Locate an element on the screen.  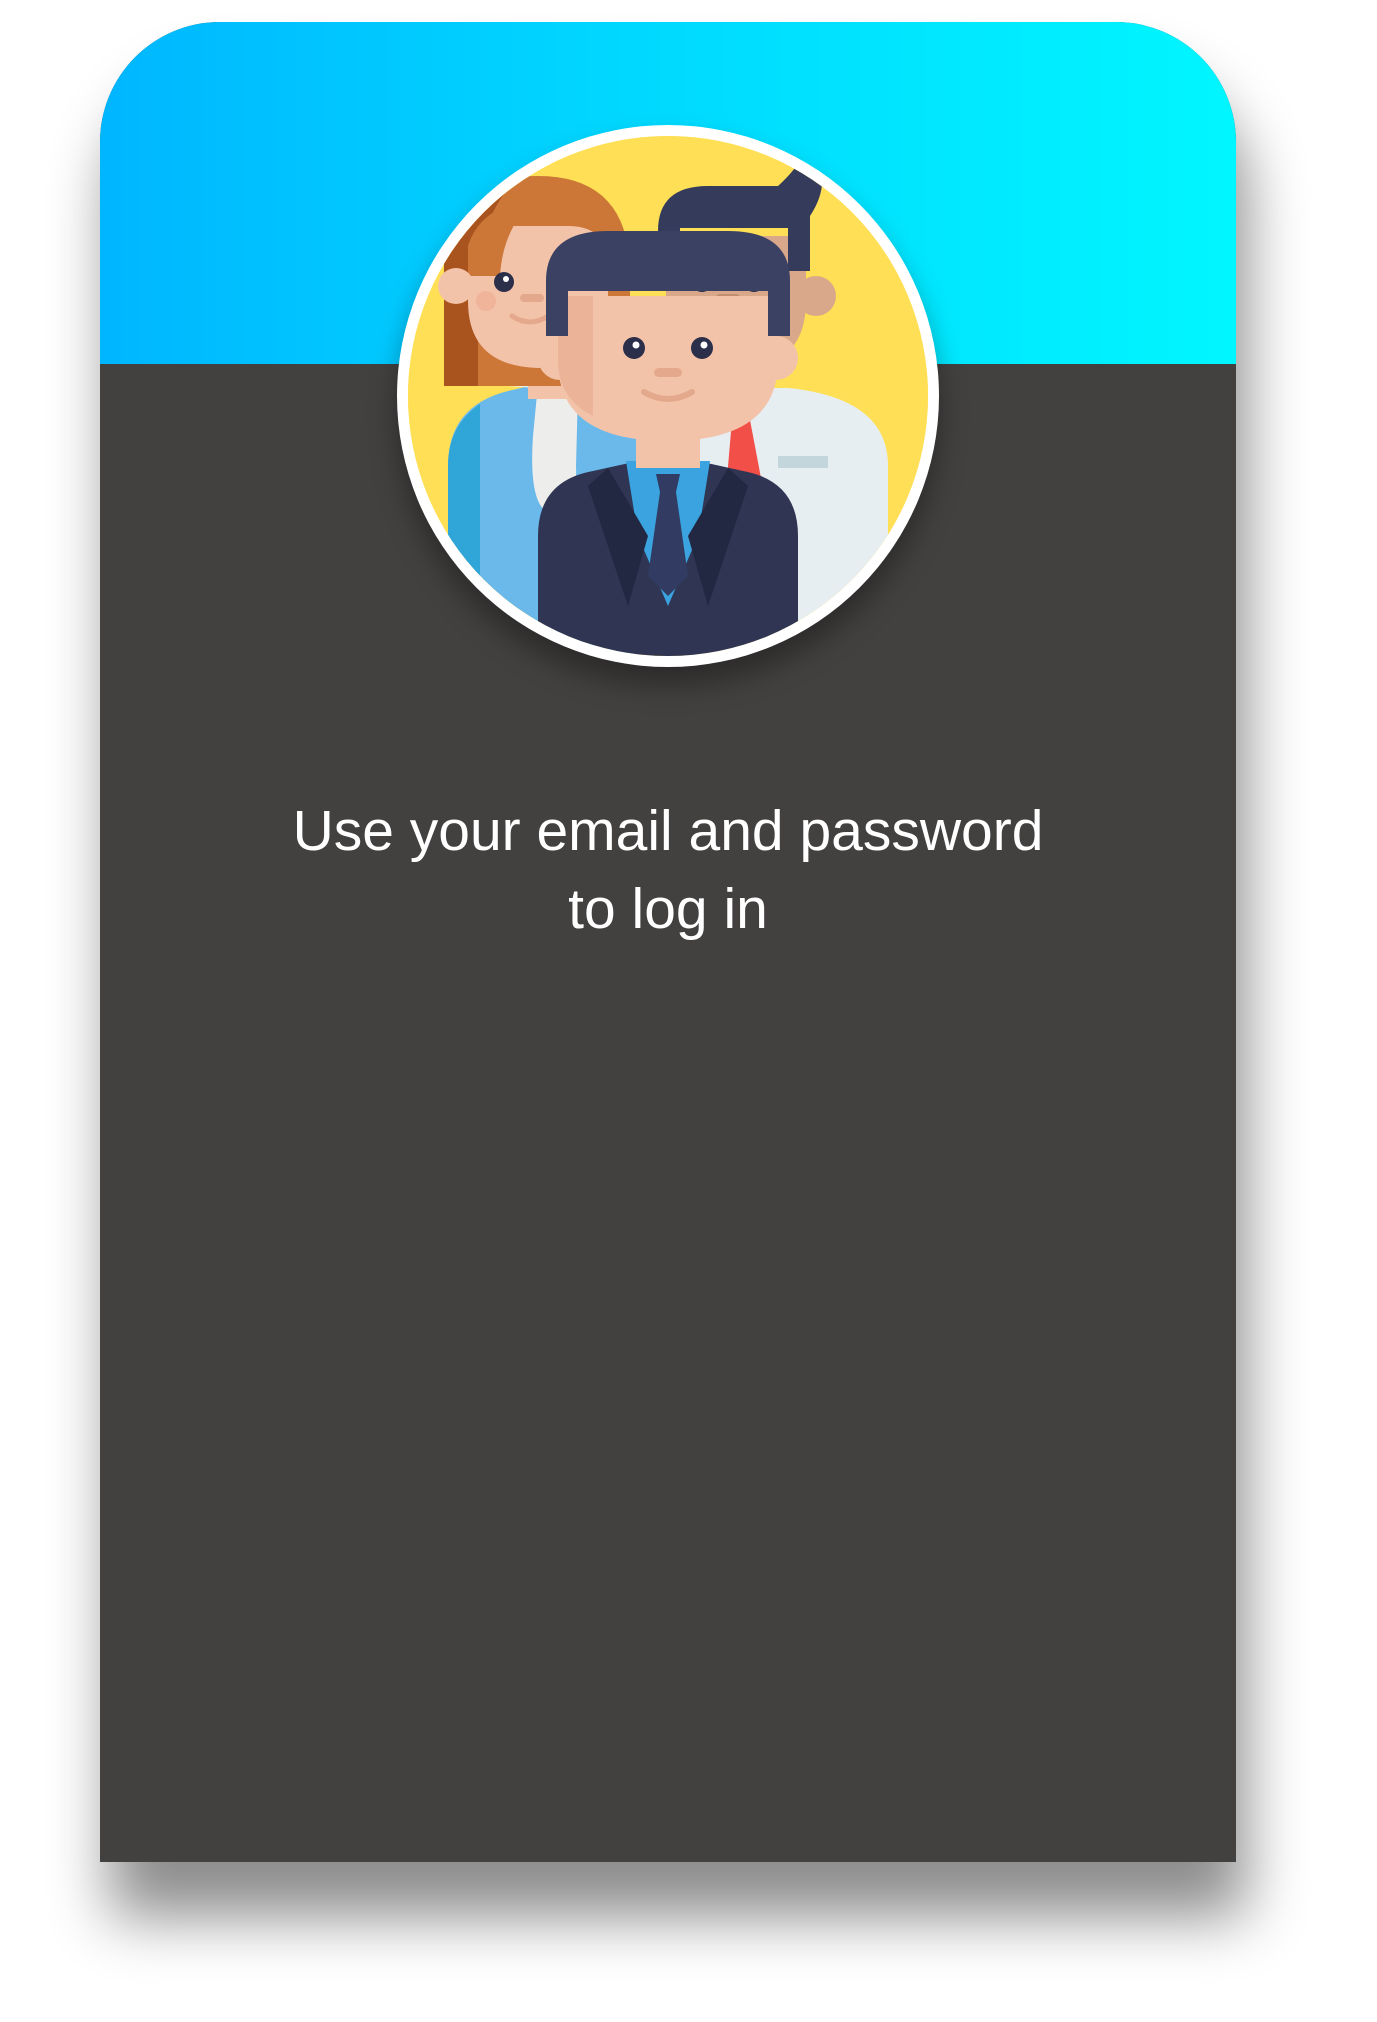
group-people-icon is located at coordinates (668, 396).